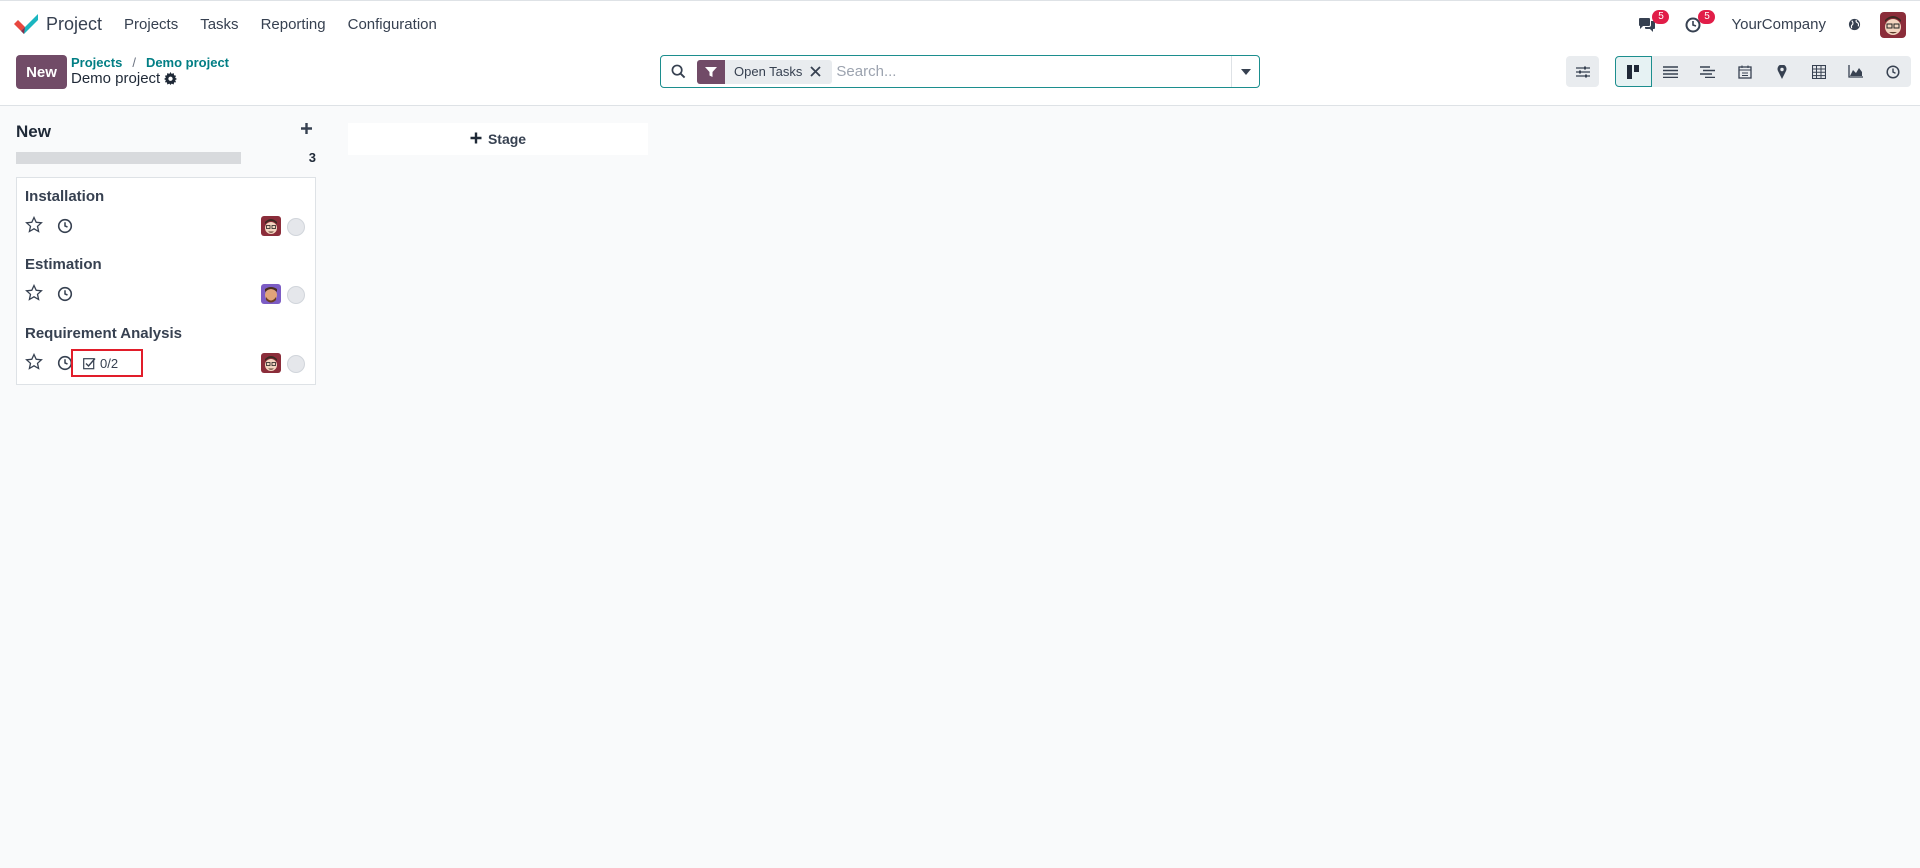  Describe the element at coordinates (166, 212) in the screenshot. I see `kanban-card: Installation` at that location.